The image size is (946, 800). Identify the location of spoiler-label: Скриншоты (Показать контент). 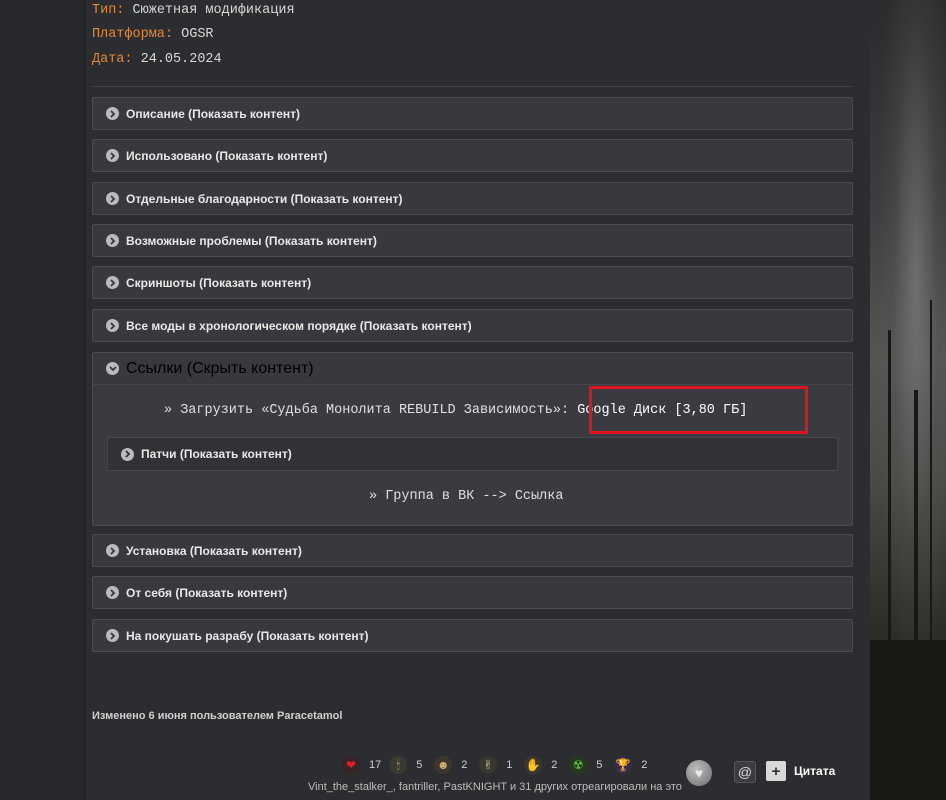
(219, 282).